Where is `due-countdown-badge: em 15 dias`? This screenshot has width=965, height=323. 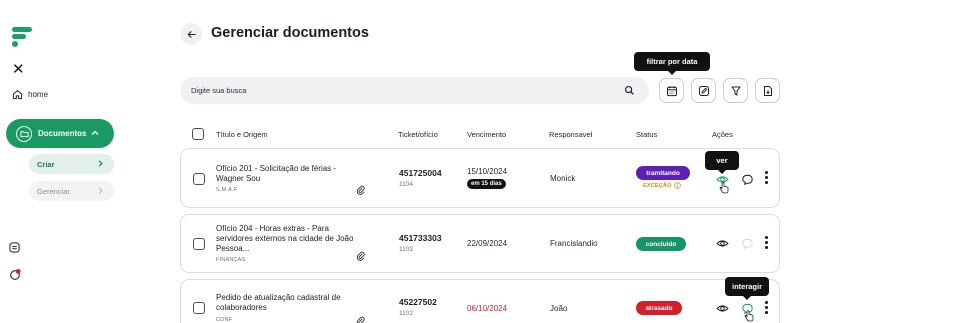 due-countdown-badge: em 15 dias is located at coordinates (486, 184).